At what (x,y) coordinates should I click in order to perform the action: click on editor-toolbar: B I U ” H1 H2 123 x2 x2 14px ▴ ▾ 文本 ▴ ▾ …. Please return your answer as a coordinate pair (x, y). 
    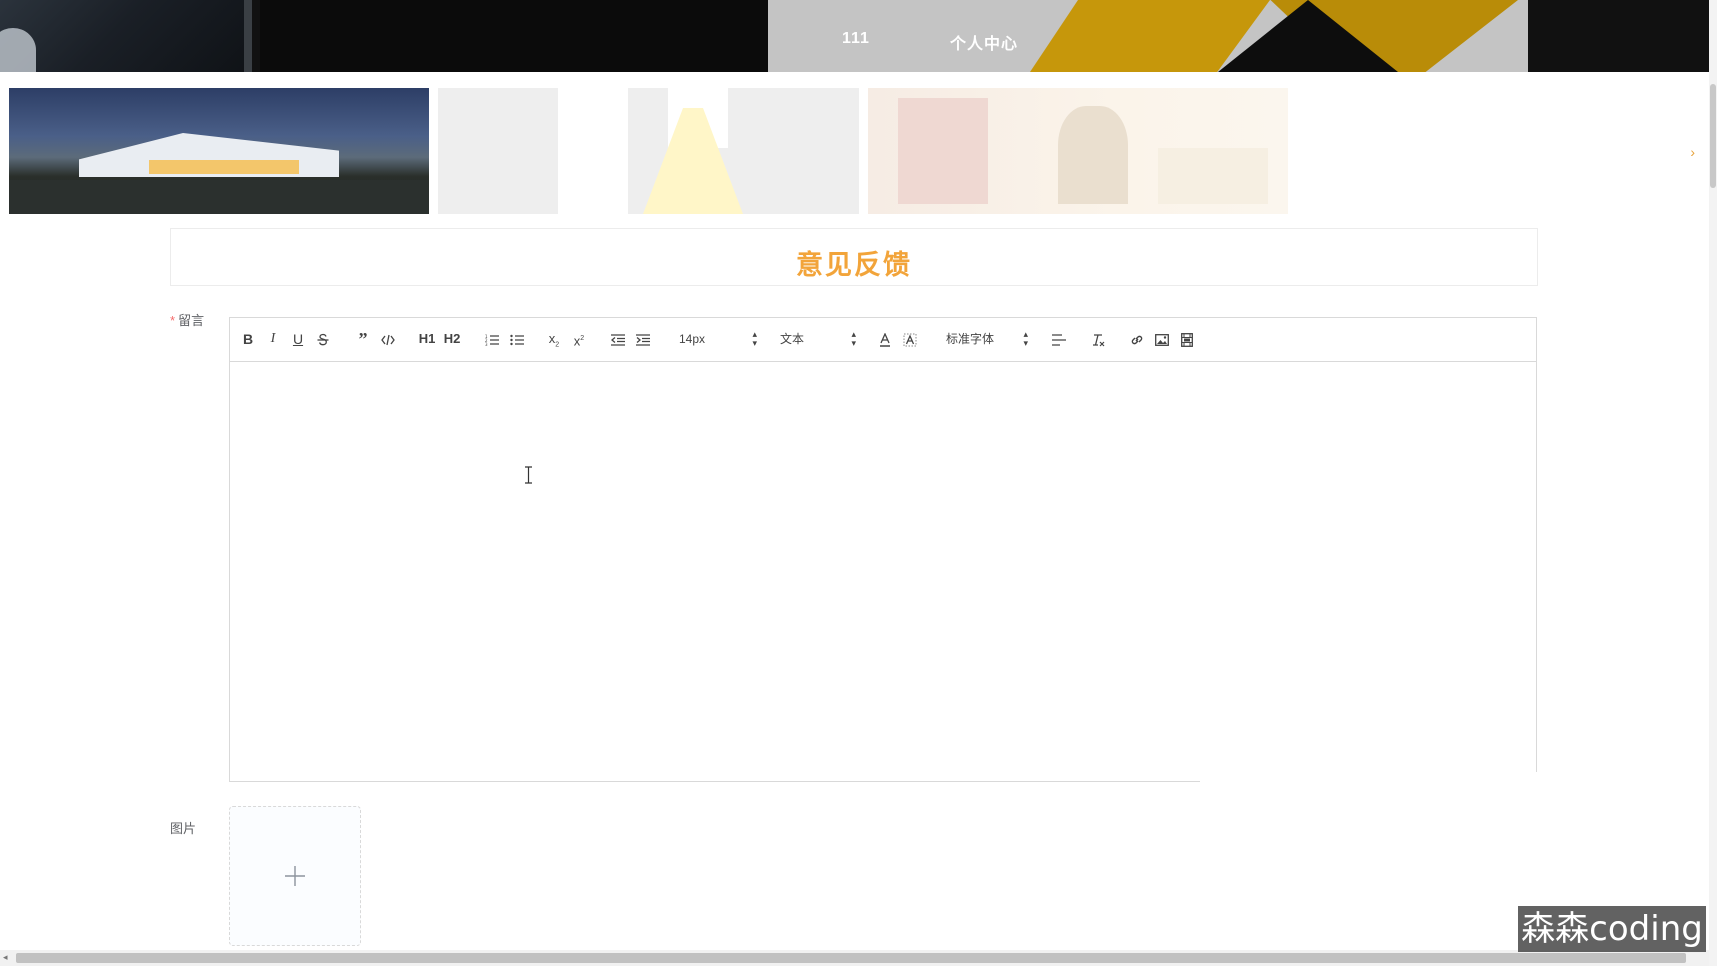
    Looking at the image, I should click on (883, 340).